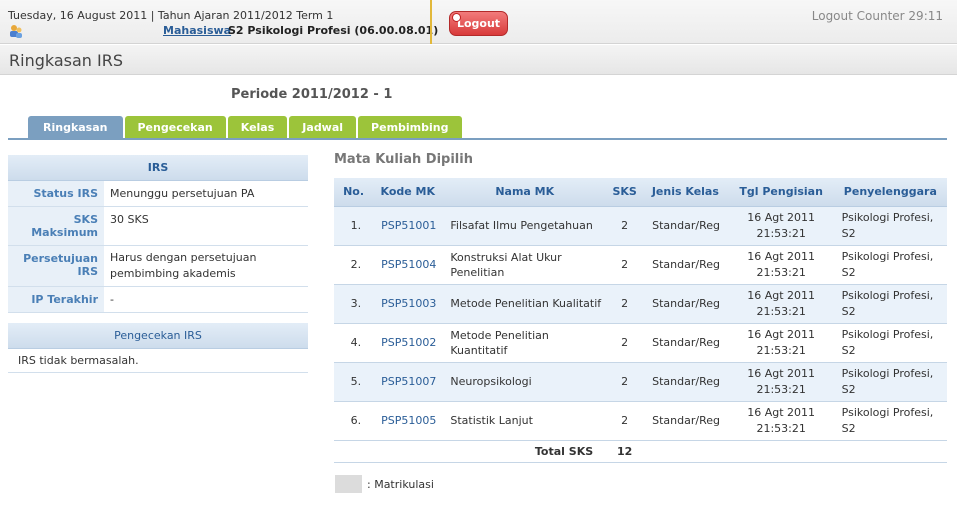 This screenshot has width=957, height=511. Describe the element at coordinates (408, 421) in the screenshot. I see `cell-kode-link: PSP51005` at that location.